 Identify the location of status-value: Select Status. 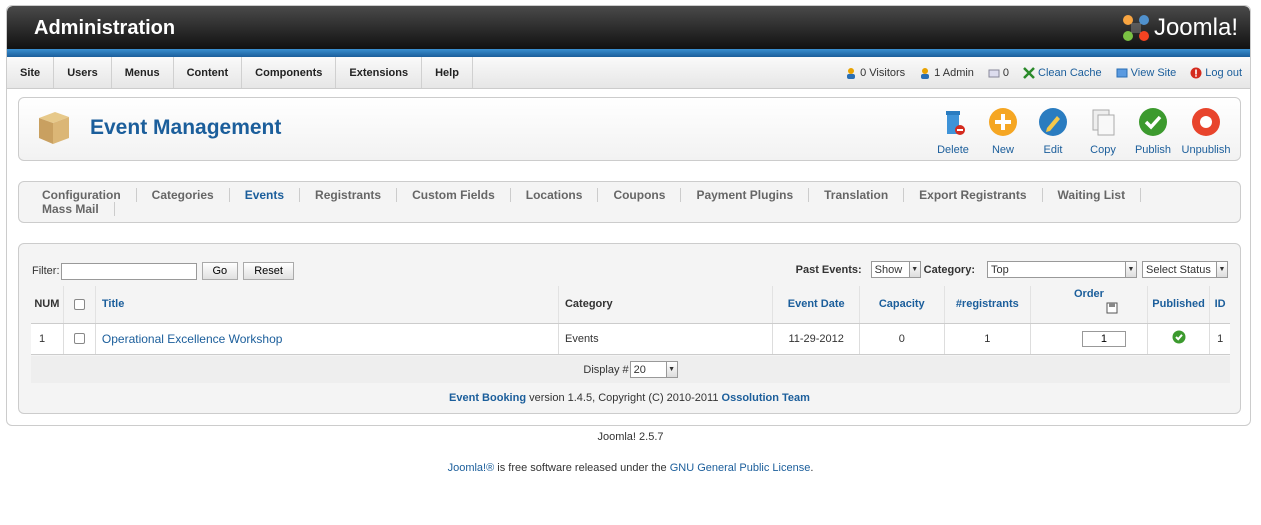
(1178, 269).